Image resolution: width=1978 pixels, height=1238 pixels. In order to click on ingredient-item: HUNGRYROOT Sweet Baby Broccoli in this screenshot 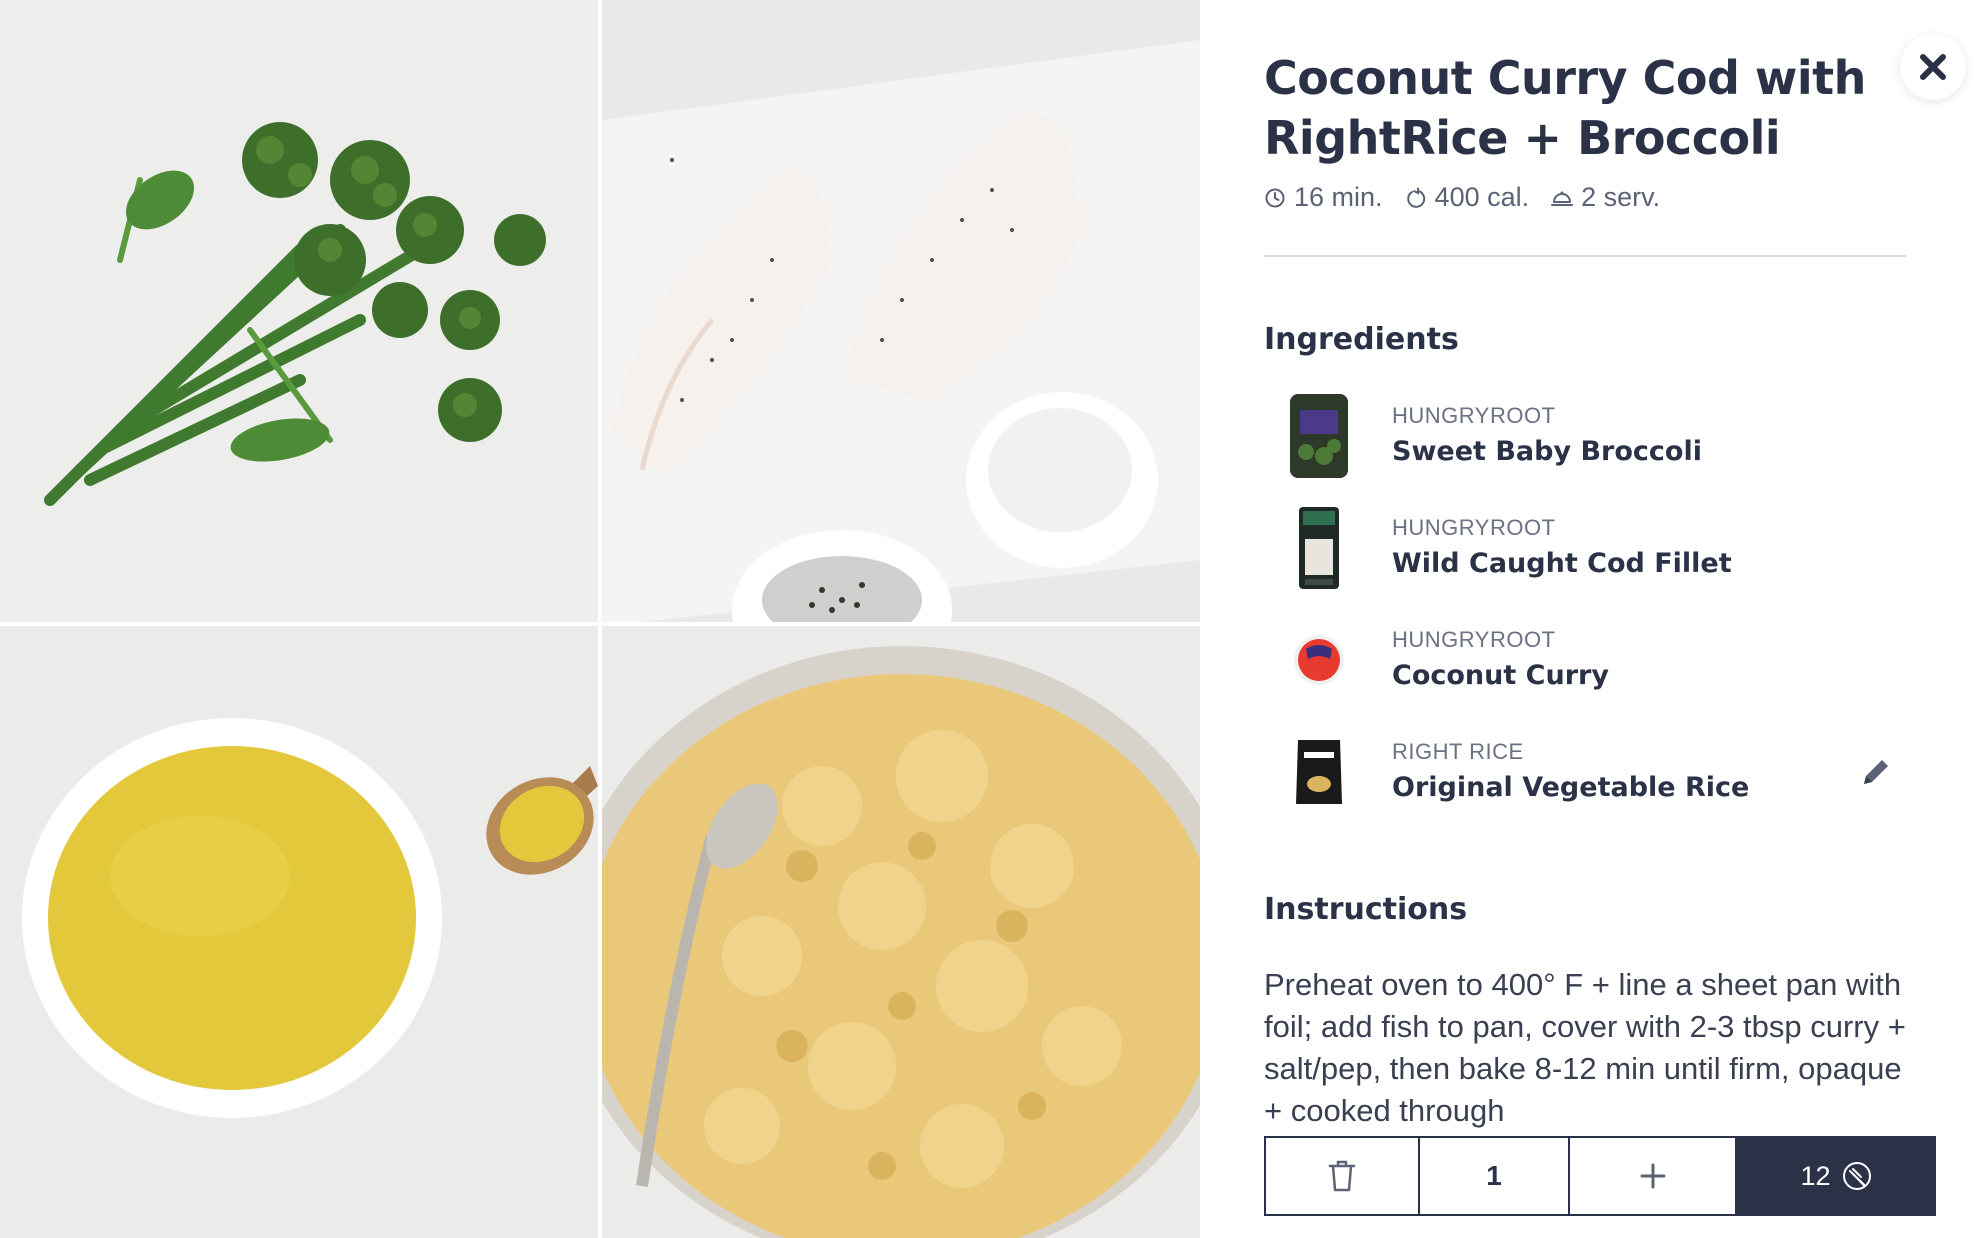, I will do `click(1585, 436)`.